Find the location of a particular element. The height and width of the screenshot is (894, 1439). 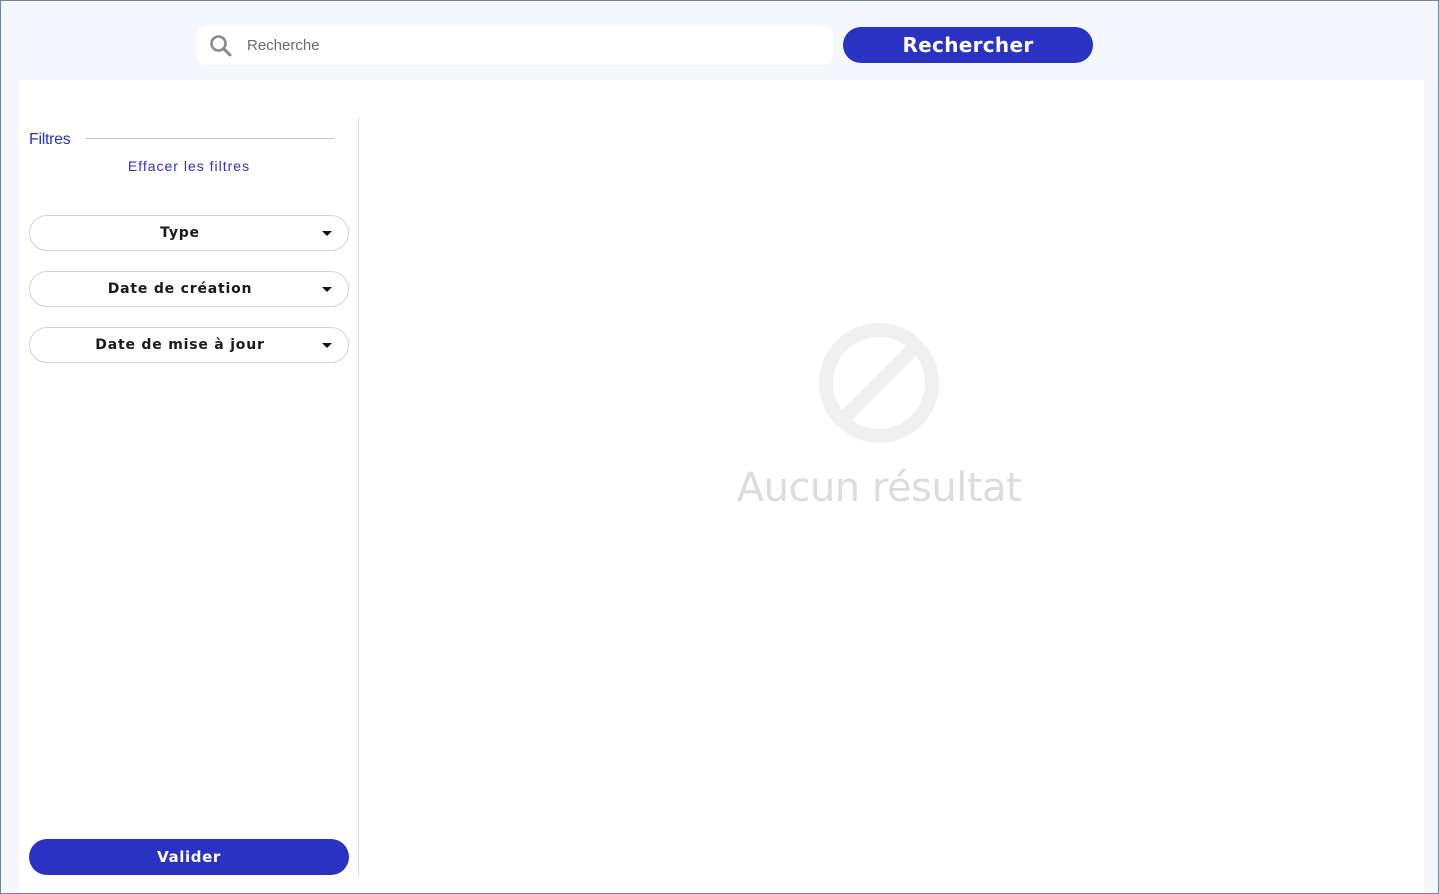

filter-update-date-label: Date de mise à jour is located at coordinates (180, 345).